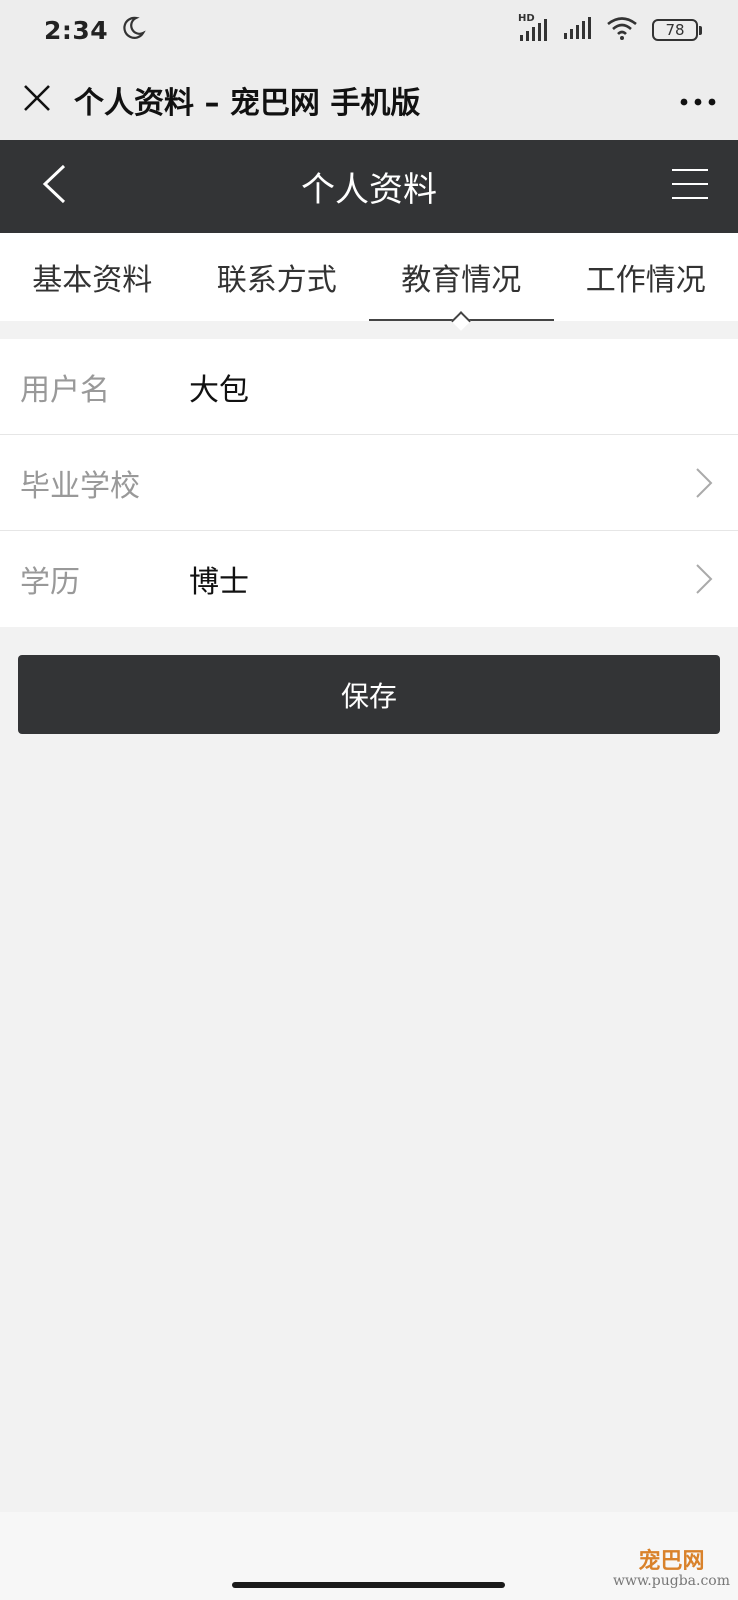 The height and width of the screenshot is (1600, 738). Describe the element at coordinates (369, 694) in the screenshot. I see `save-button: 保存` at that location.